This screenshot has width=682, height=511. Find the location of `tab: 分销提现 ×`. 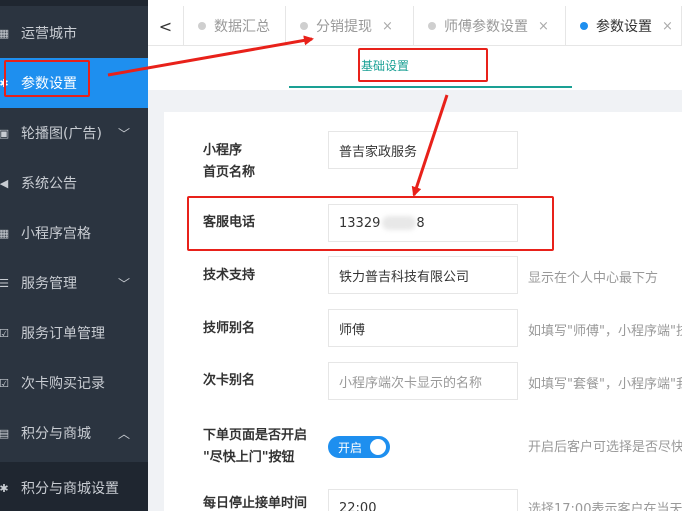

tab: 分销提现 × is located at coordinates (350, 26).